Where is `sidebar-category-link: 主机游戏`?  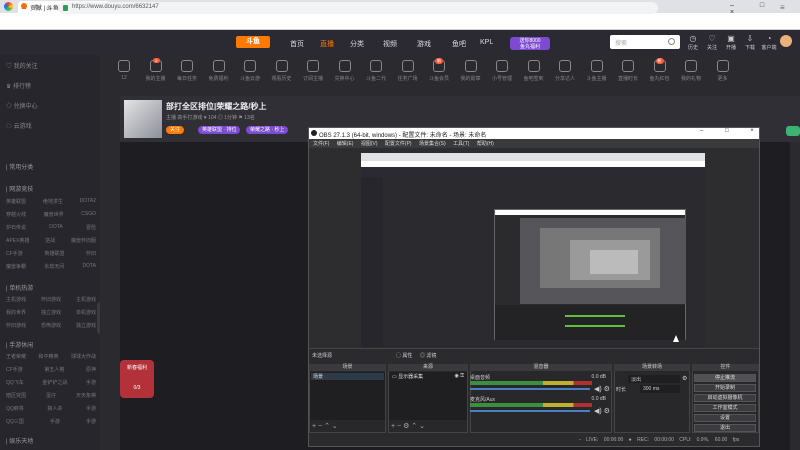
sidebar-category-link: 主机游戏 is located at coordinates (86, 299).